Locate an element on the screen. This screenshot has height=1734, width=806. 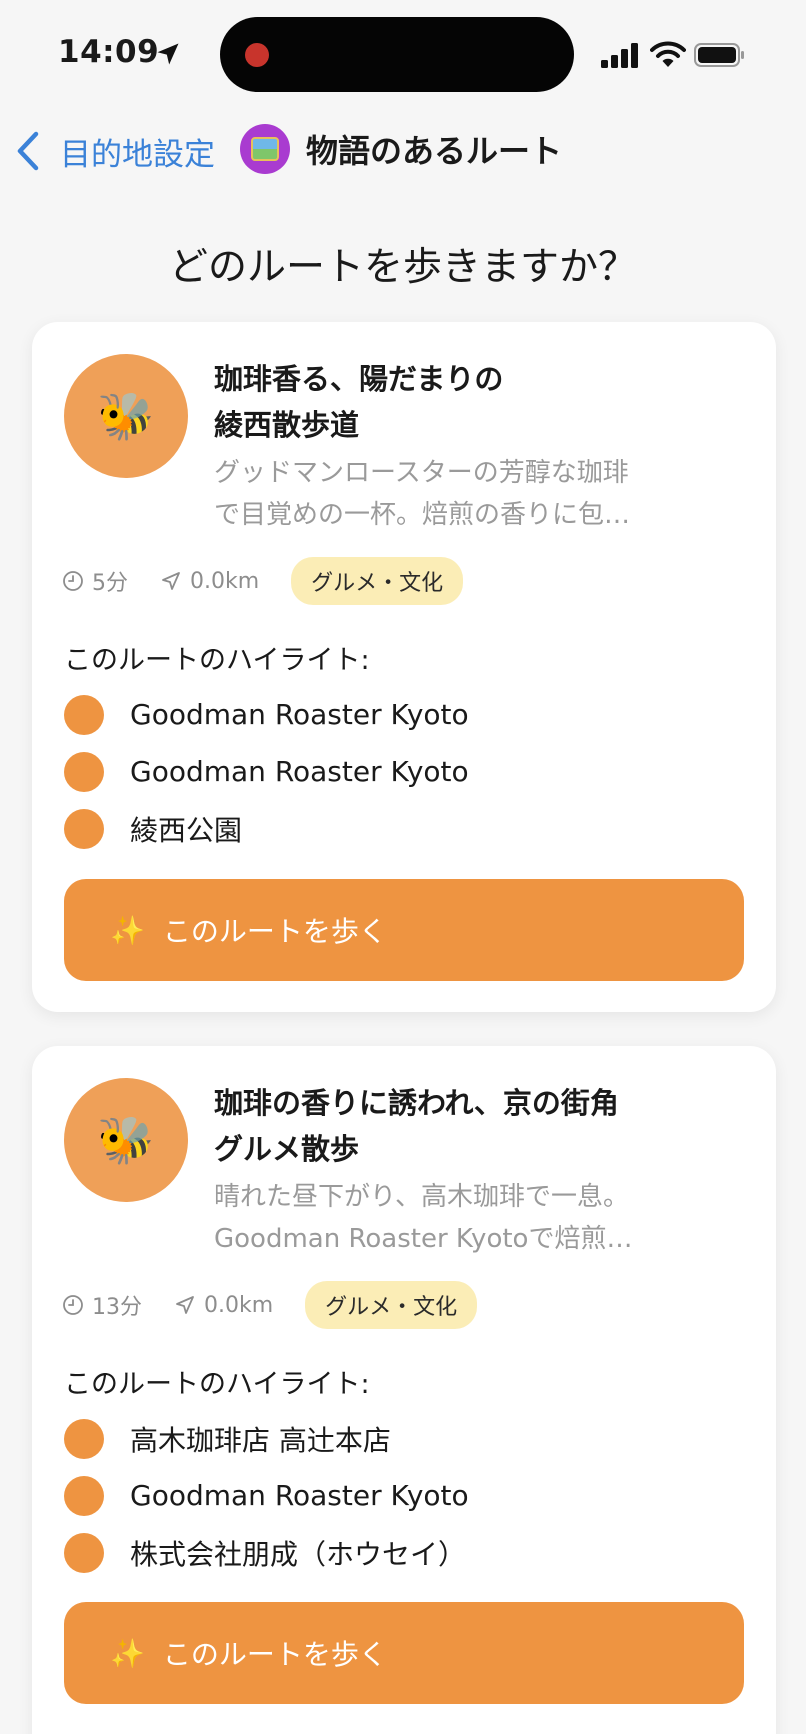
map-picture-icon is located at coordinates (265, 149).